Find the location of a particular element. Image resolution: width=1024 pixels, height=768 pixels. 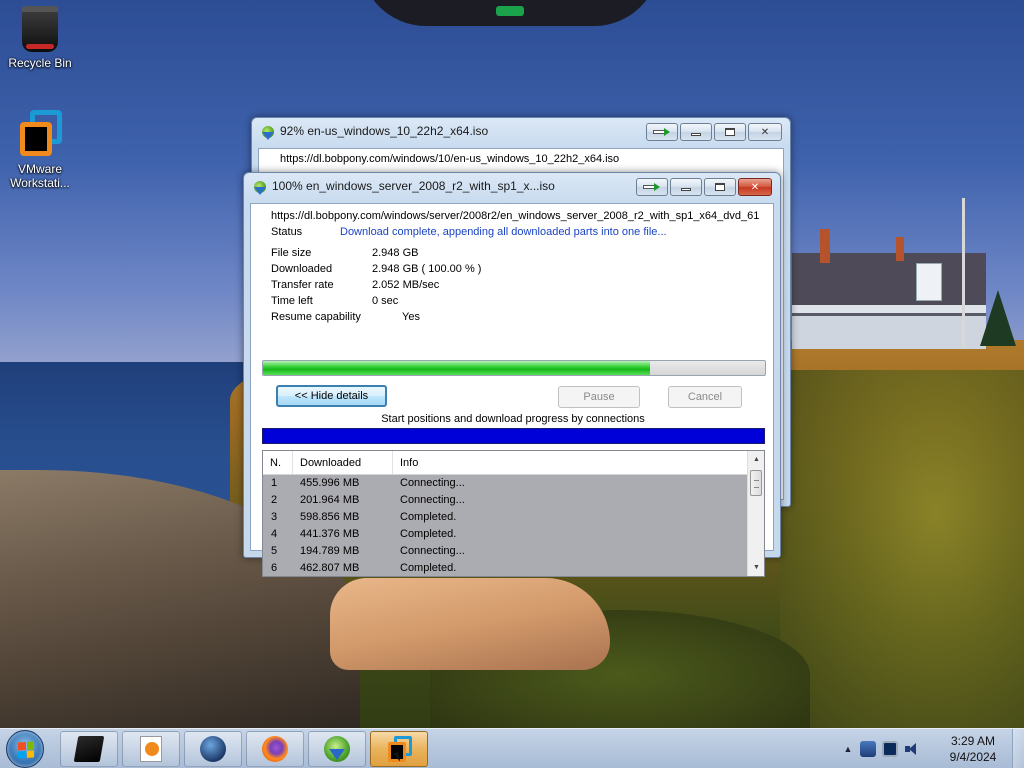

cell-number: 6 is located at coordinates (274, 568).